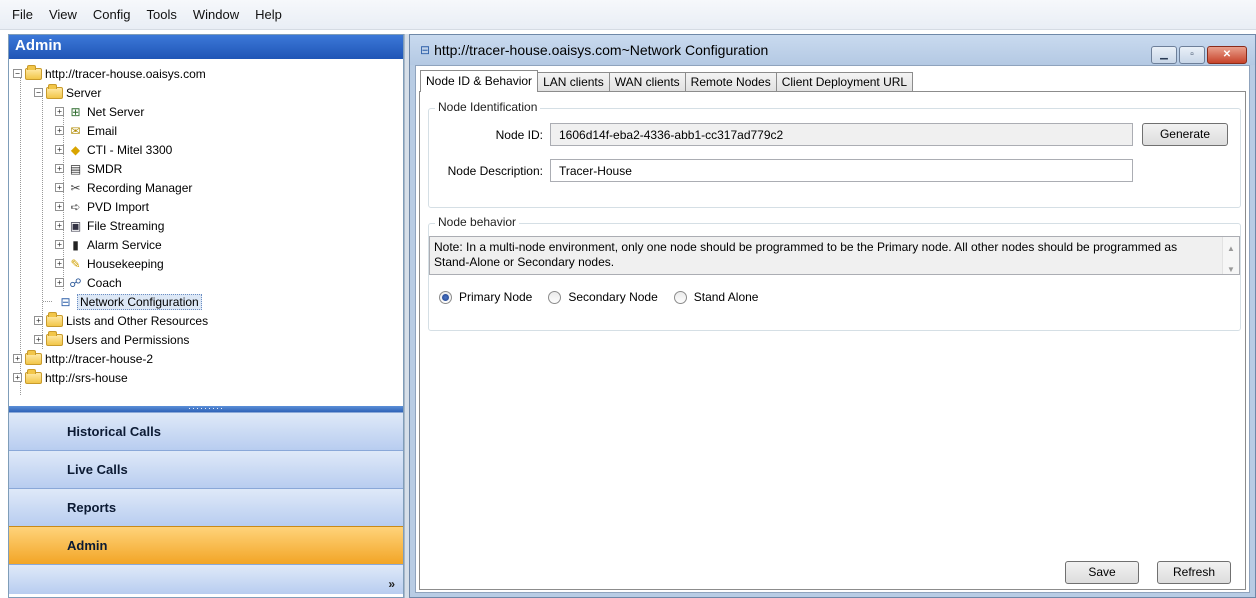 Image resolution: width=1256 pixels, height=598 pixels. Describe the element at coordinates (75, 282) in the screenshot. I see `coach-icon: ☍` at that location.